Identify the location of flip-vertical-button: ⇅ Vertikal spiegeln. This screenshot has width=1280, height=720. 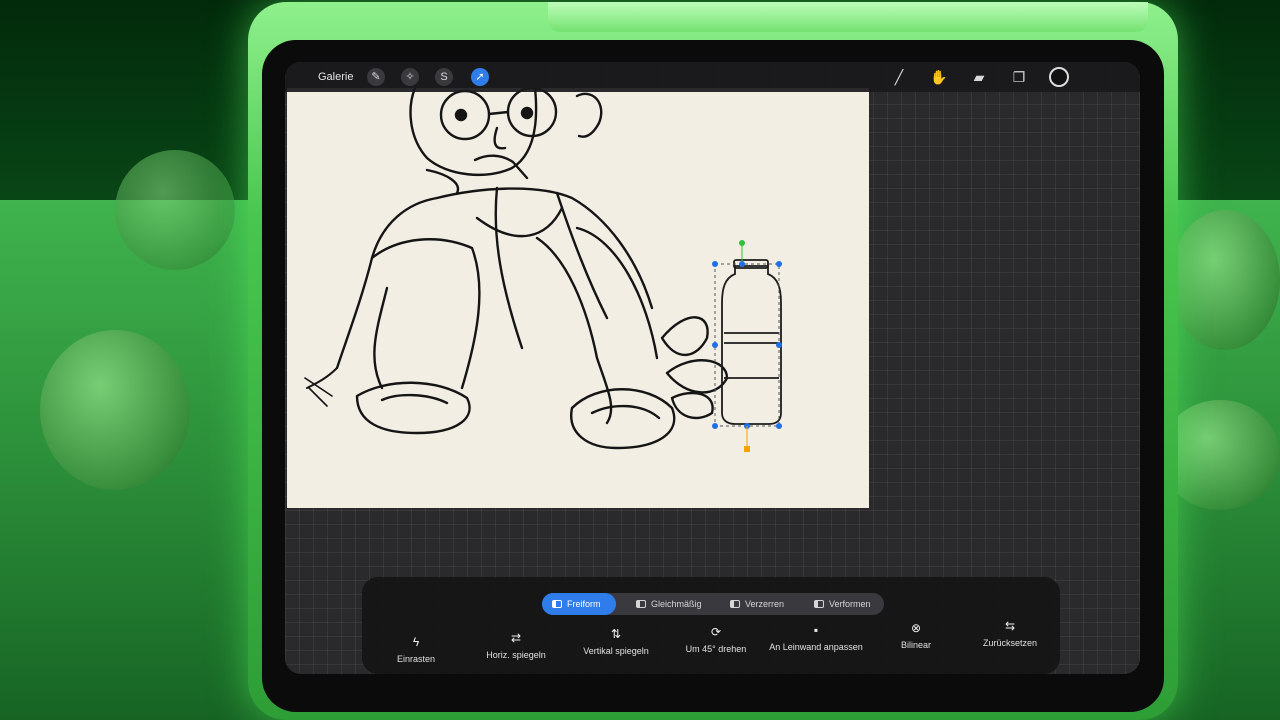
(616, 641).